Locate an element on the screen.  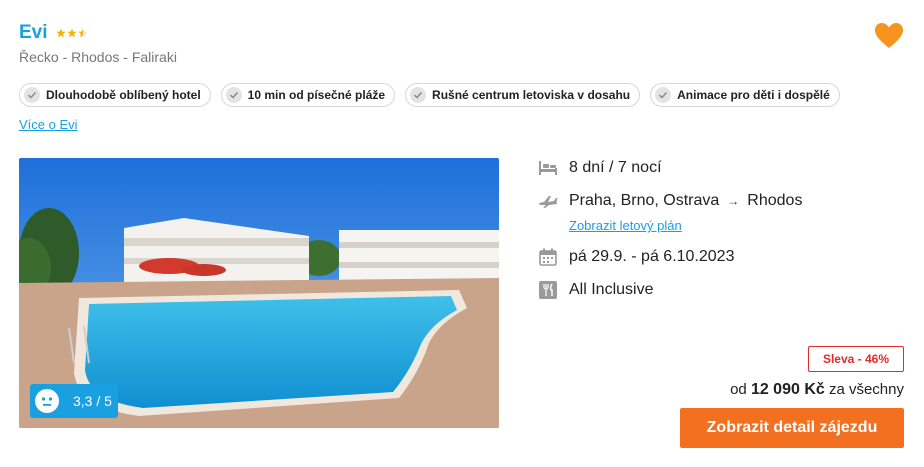
bed-icon is located at coordinates (548, 168).